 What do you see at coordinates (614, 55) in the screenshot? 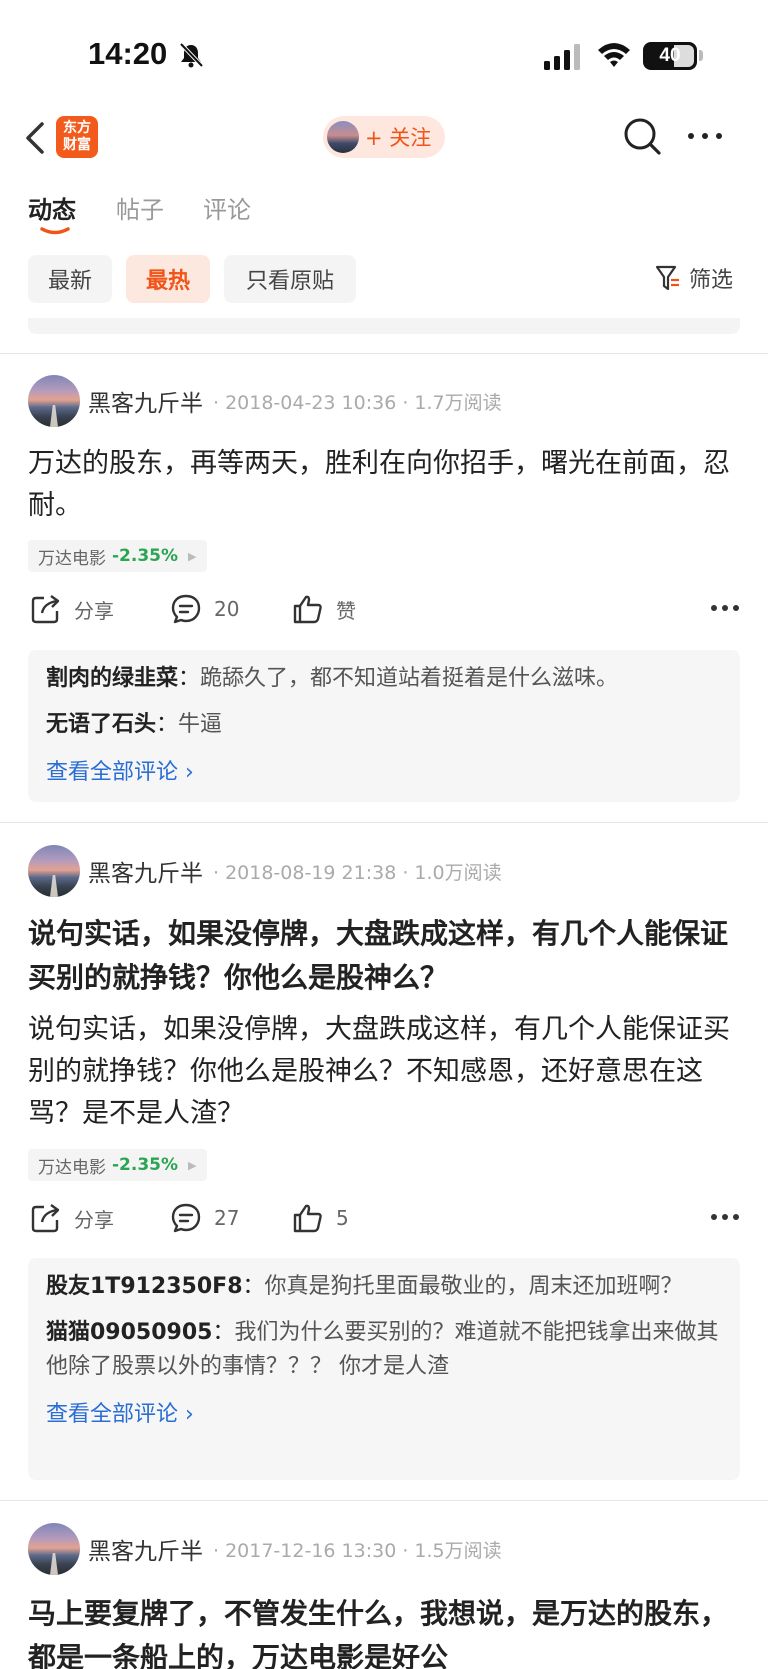
I see `wifi-icon` at bounding box center [614, 55].